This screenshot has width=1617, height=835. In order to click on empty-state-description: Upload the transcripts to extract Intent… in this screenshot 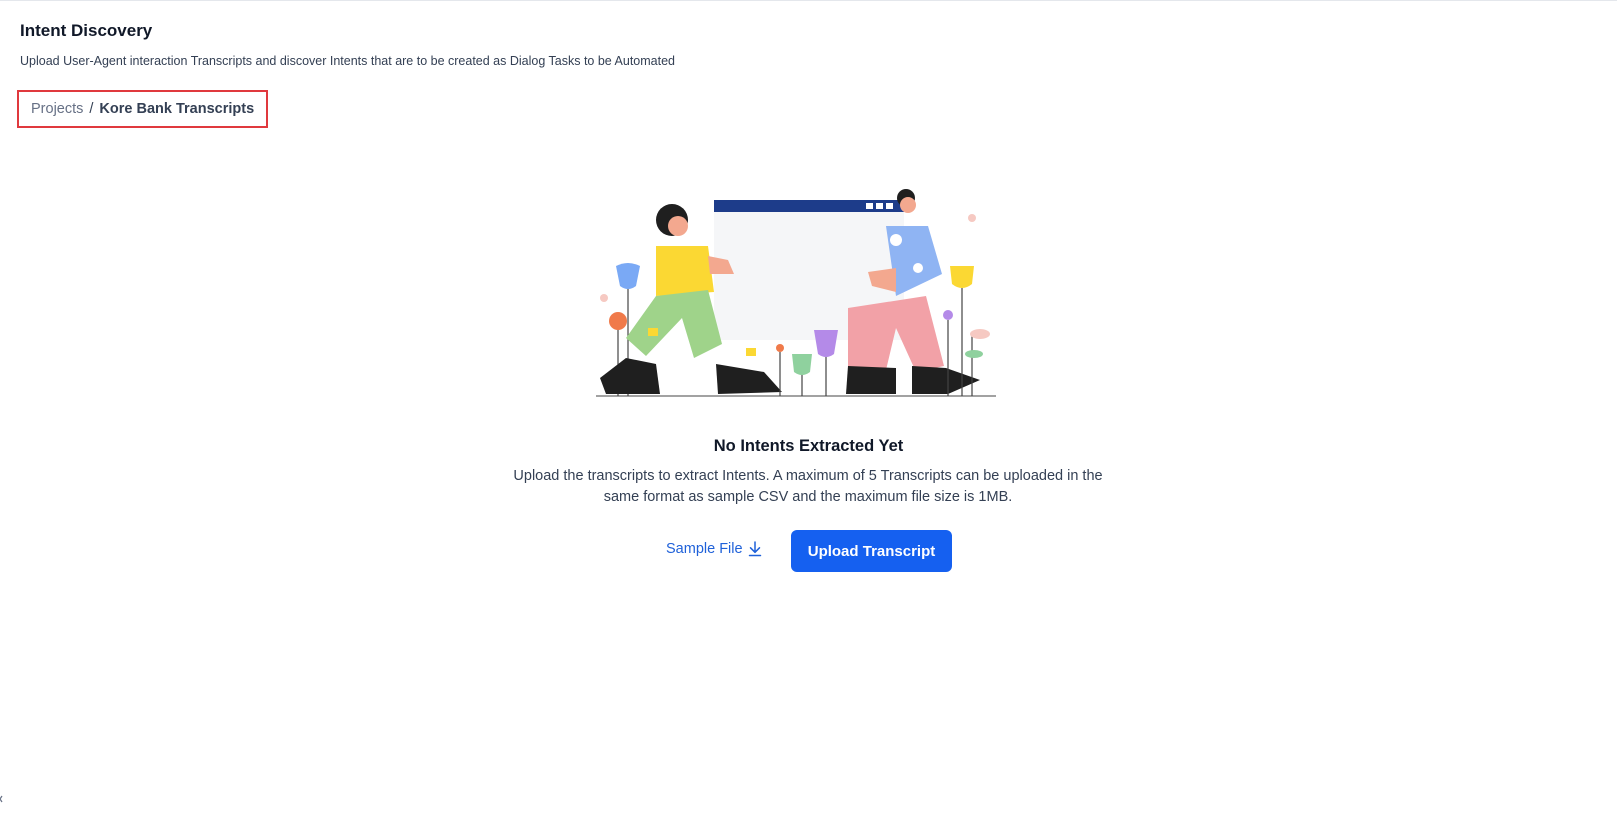, I will do `click(808, 486)`.